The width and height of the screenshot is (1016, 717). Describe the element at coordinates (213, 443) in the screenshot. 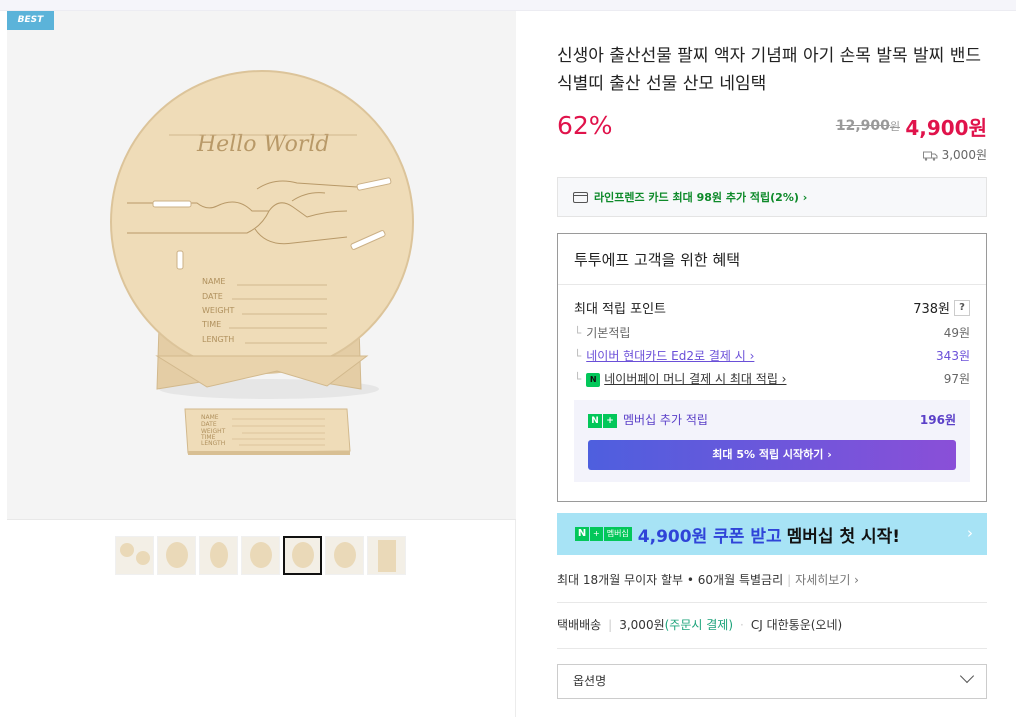

I see `svg-text: LENGTH` at that location.